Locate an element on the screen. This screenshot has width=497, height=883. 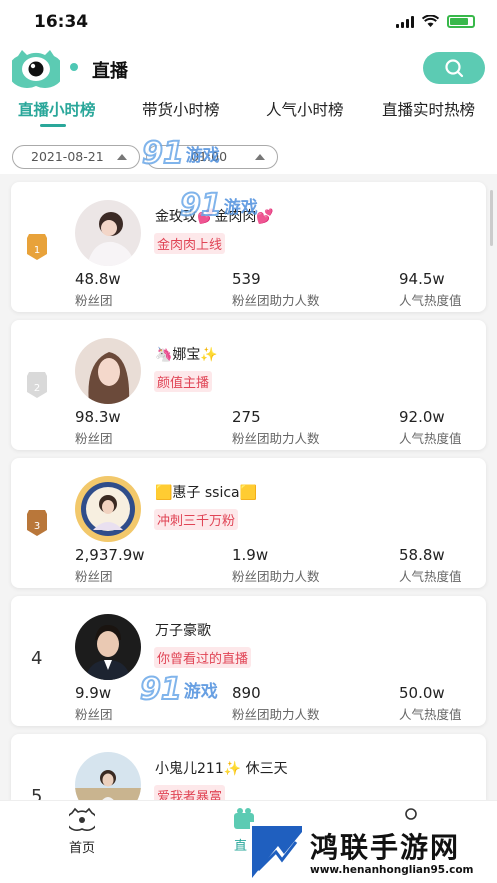
status-icons is located at coordinates (435, 21).